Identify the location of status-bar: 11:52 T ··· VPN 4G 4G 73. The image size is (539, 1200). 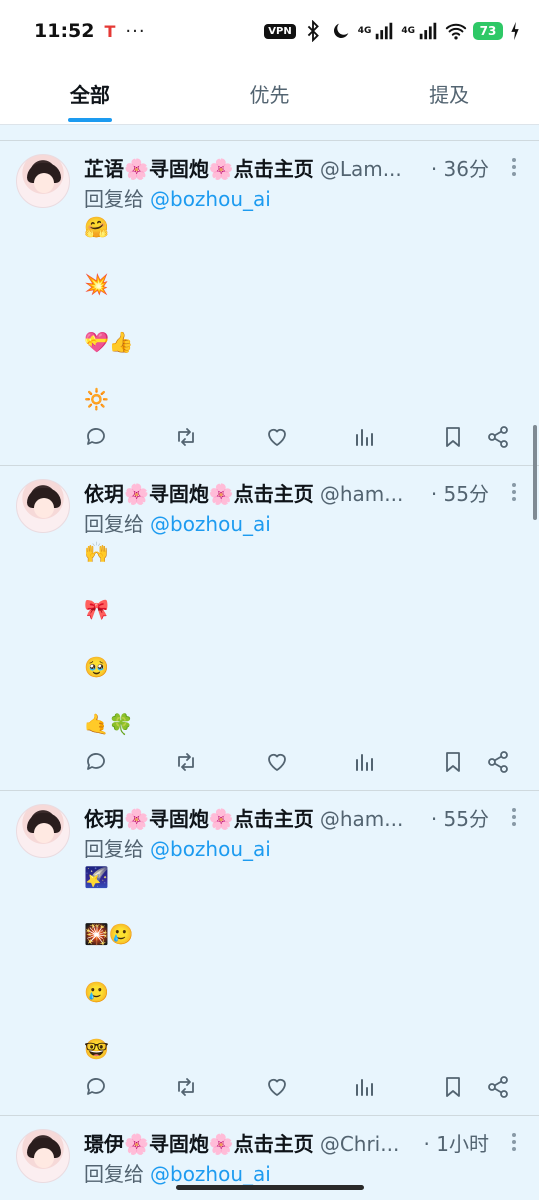
(269, 31).